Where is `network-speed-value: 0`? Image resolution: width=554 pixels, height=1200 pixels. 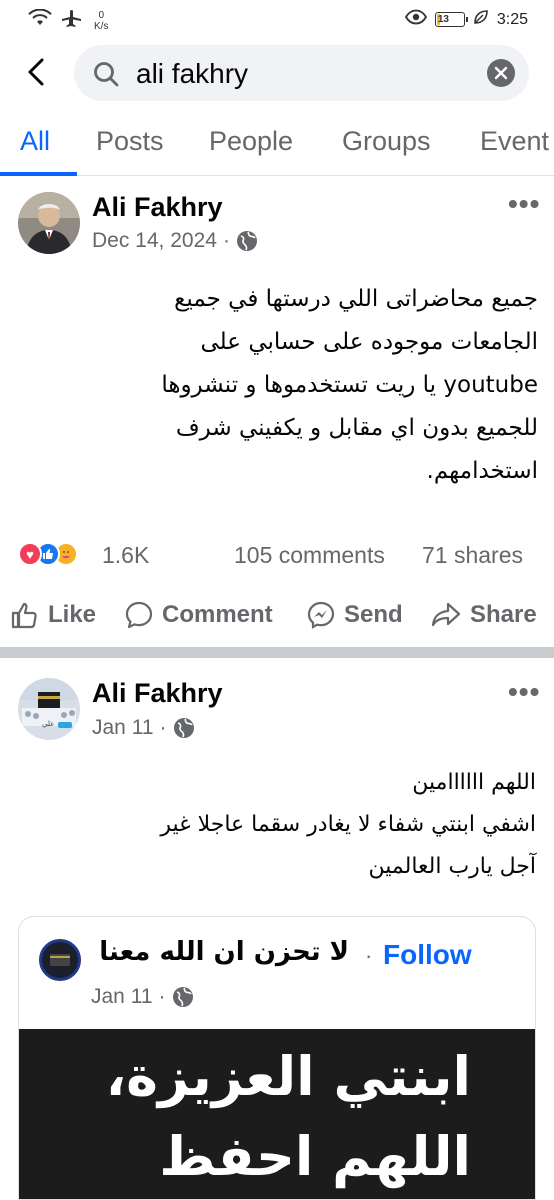 network-speed-value: 0 is located at coordinates (101, 15).